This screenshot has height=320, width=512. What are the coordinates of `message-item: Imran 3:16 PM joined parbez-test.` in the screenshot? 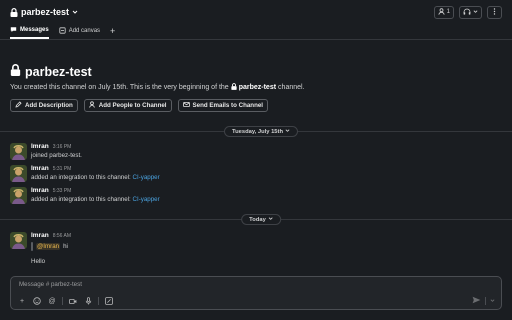 It's located at (46, 151).